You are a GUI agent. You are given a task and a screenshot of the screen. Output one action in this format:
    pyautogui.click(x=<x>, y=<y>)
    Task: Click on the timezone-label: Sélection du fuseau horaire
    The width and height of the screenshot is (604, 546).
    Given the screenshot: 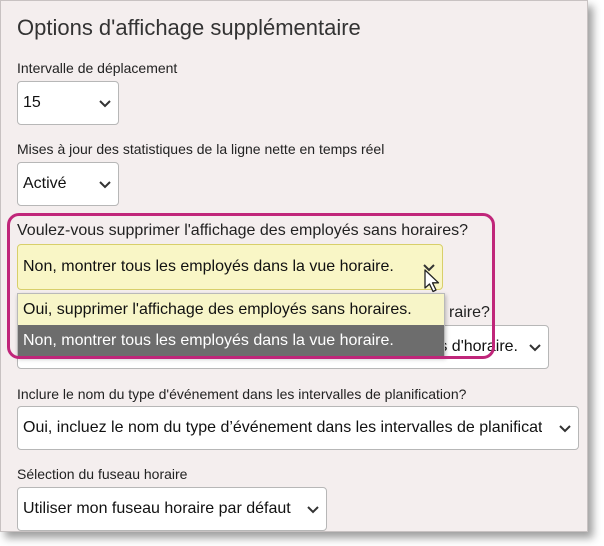 What is the action you would take?
    pyautogui.click(x=102, y=474)
    